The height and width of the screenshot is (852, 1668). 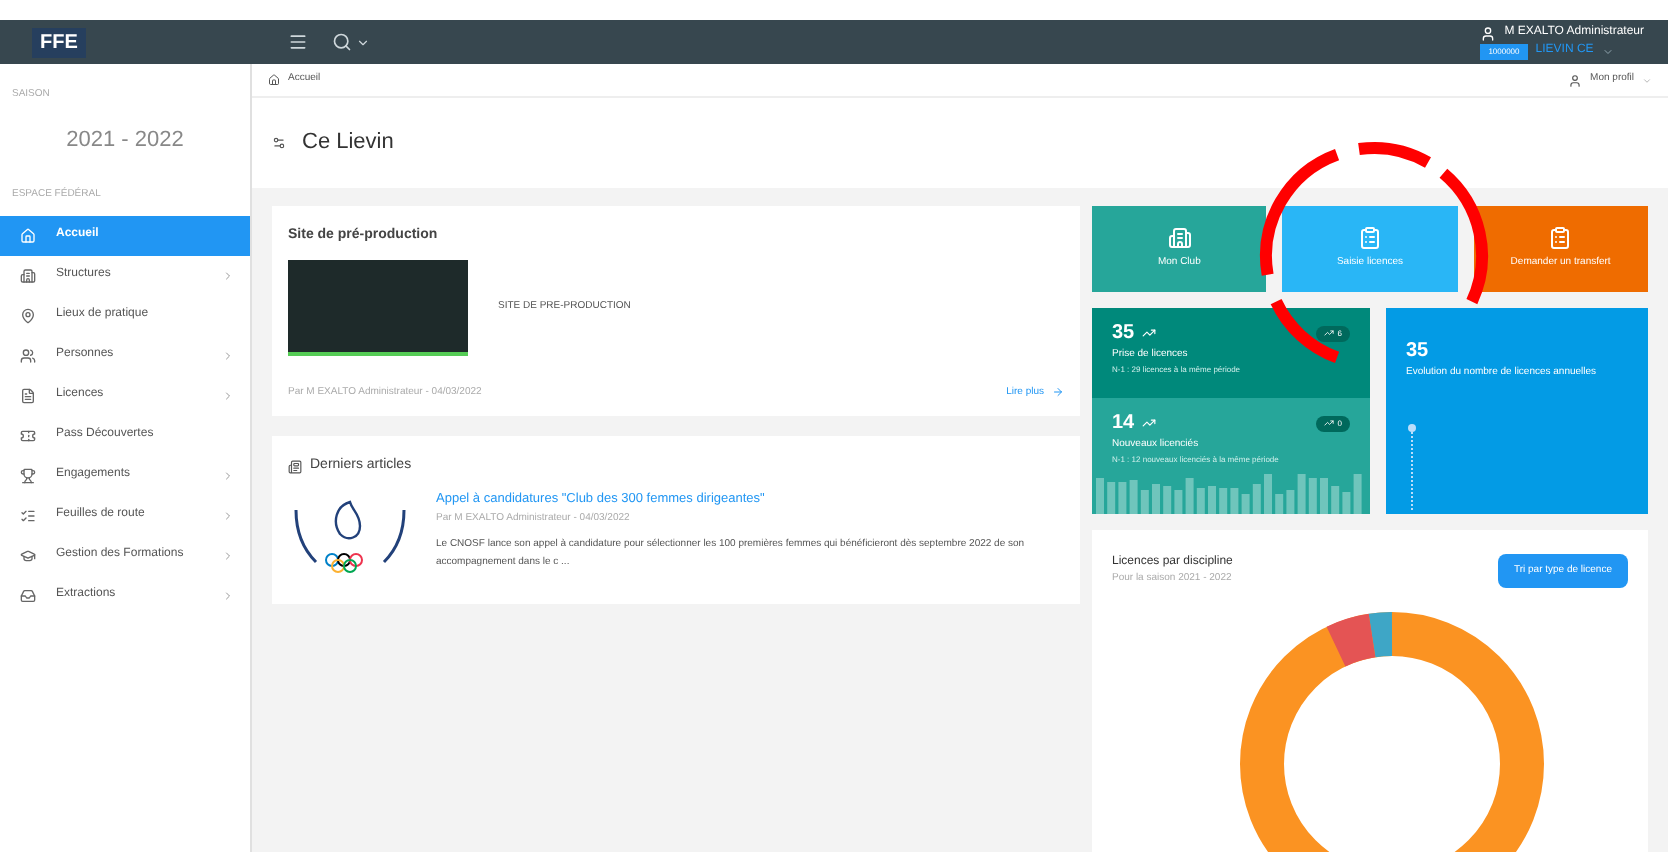 I want to click on arrow-icon, so click(x=1058, y=392).